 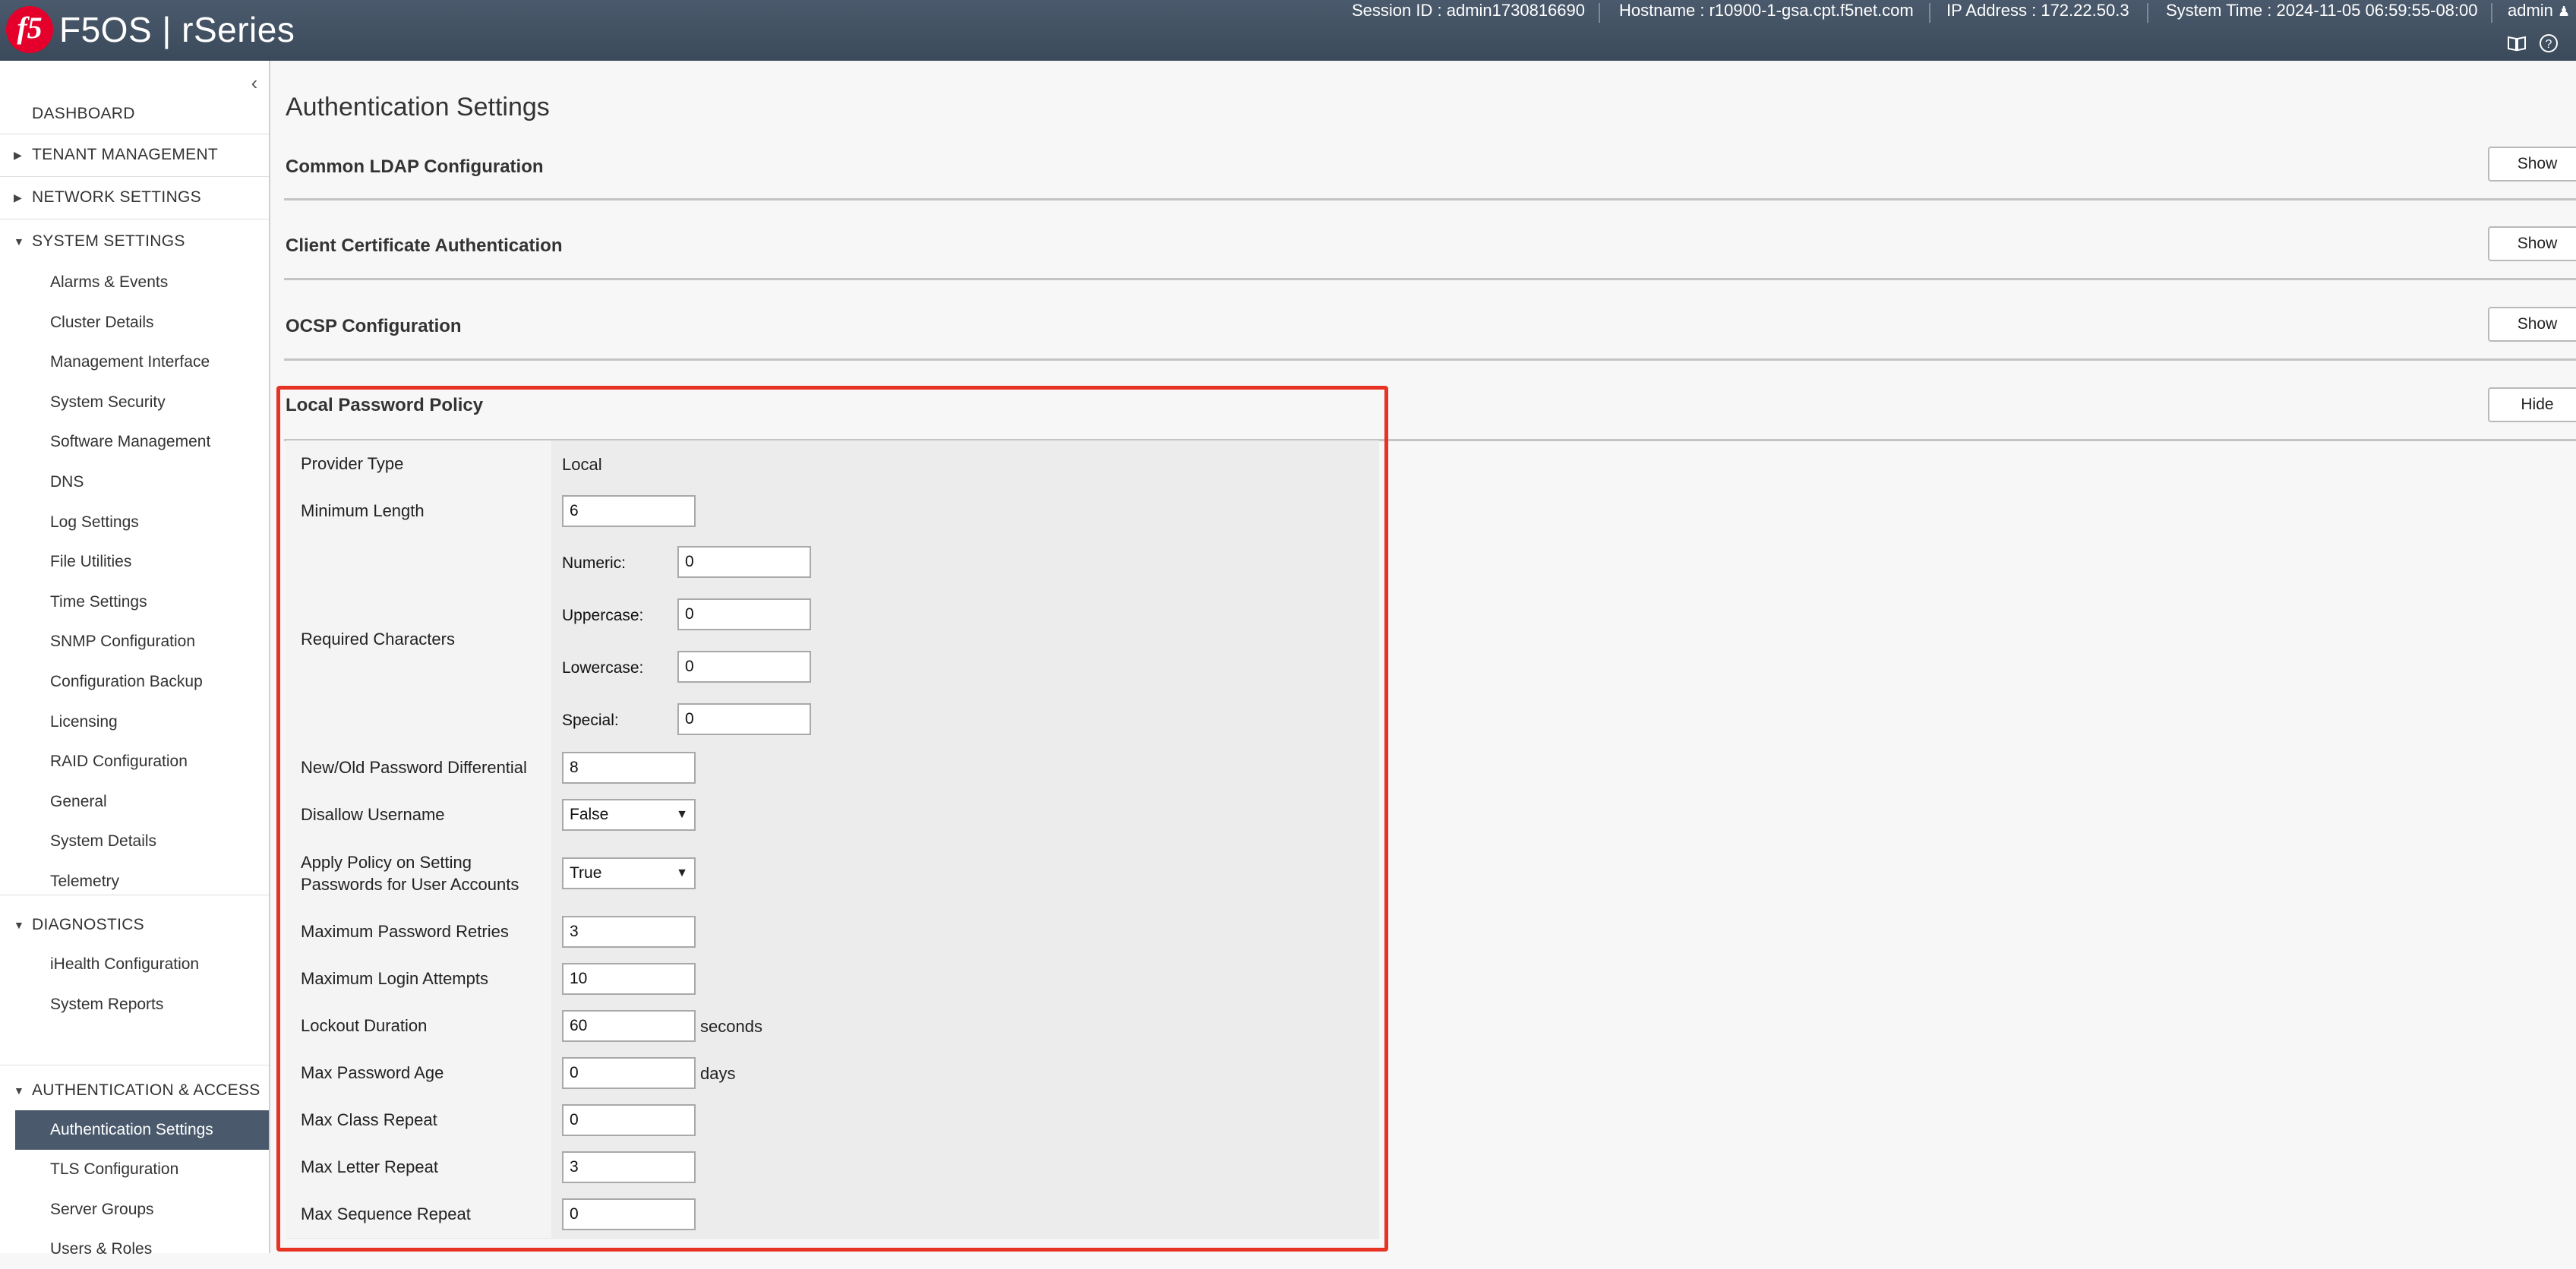 I want to click on provider-type-label: Provider Type, so click(x=352, y=463).